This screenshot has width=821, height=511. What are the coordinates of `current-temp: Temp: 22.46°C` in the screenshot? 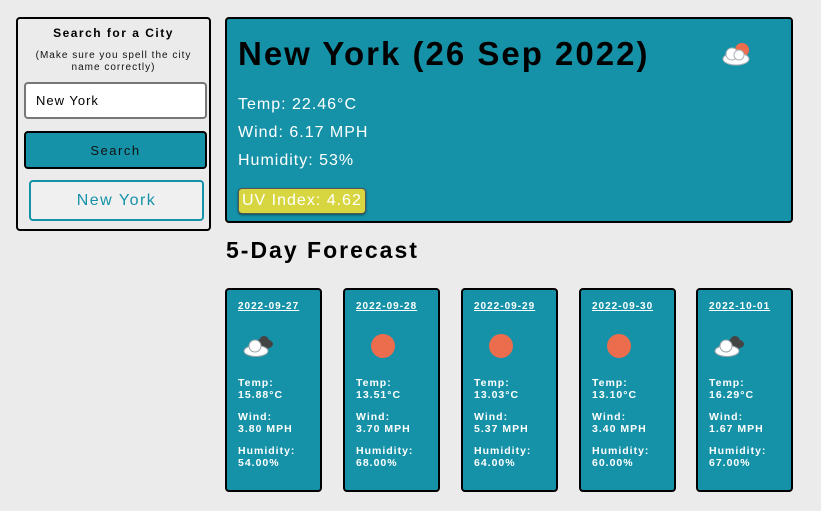 It's located at (298, 104).